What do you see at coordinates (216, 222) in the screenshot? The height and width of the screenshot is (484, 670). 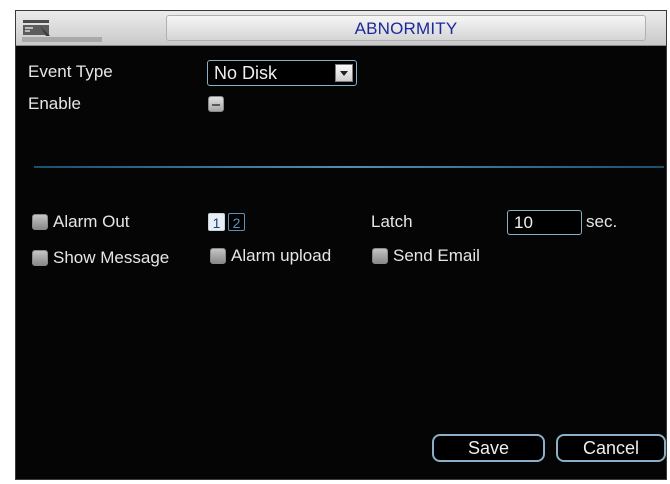 I see `alarm-out-channel-1: 1` at bounding box center [216, 222].